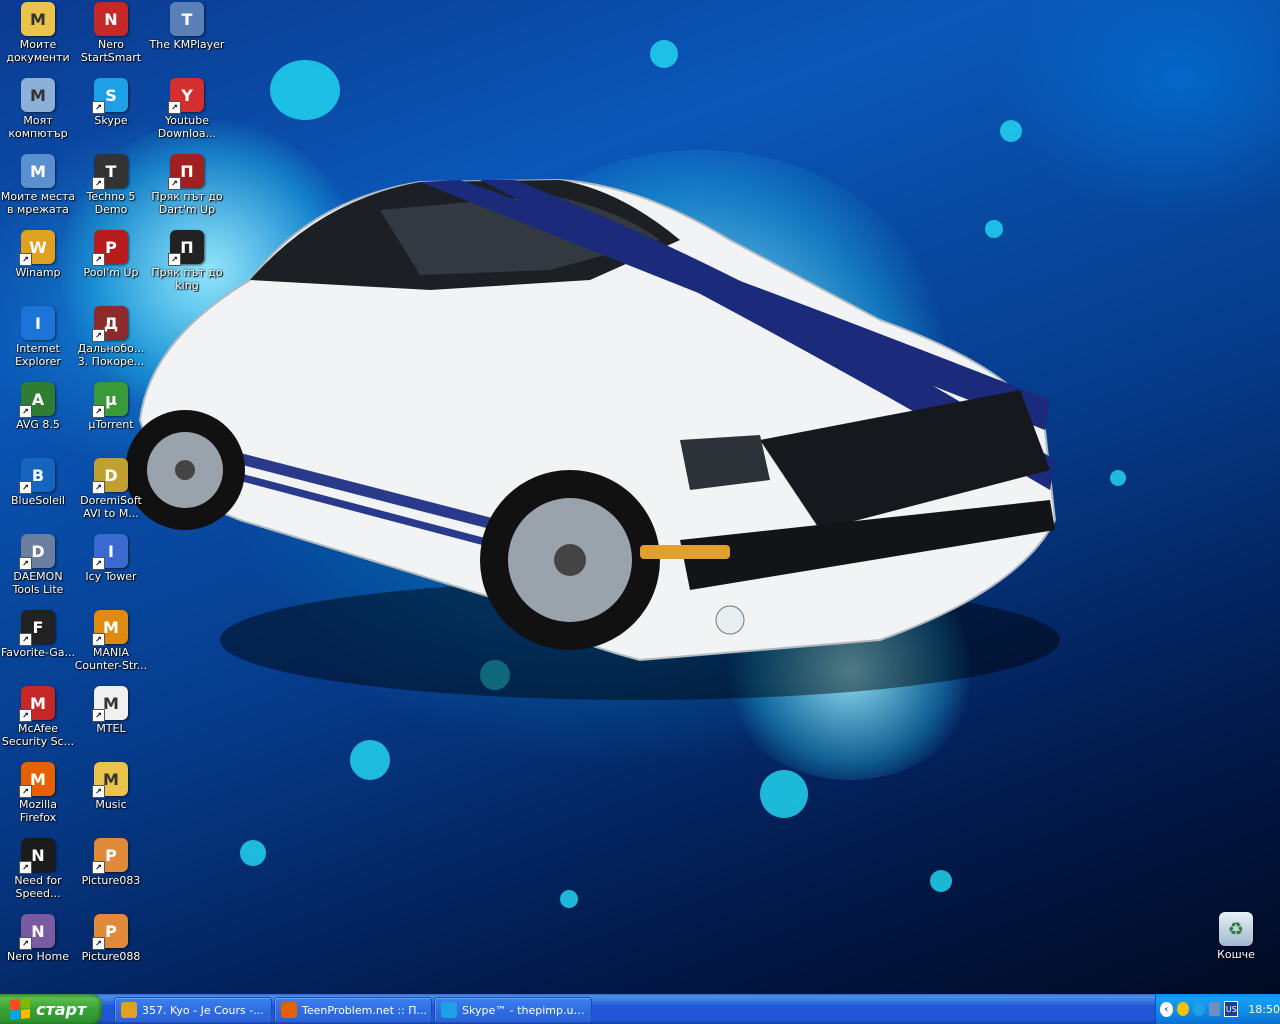 The height and width of the screenshot is (1024, 1280). I want to click on start-label: старт, so click(61, 1009).